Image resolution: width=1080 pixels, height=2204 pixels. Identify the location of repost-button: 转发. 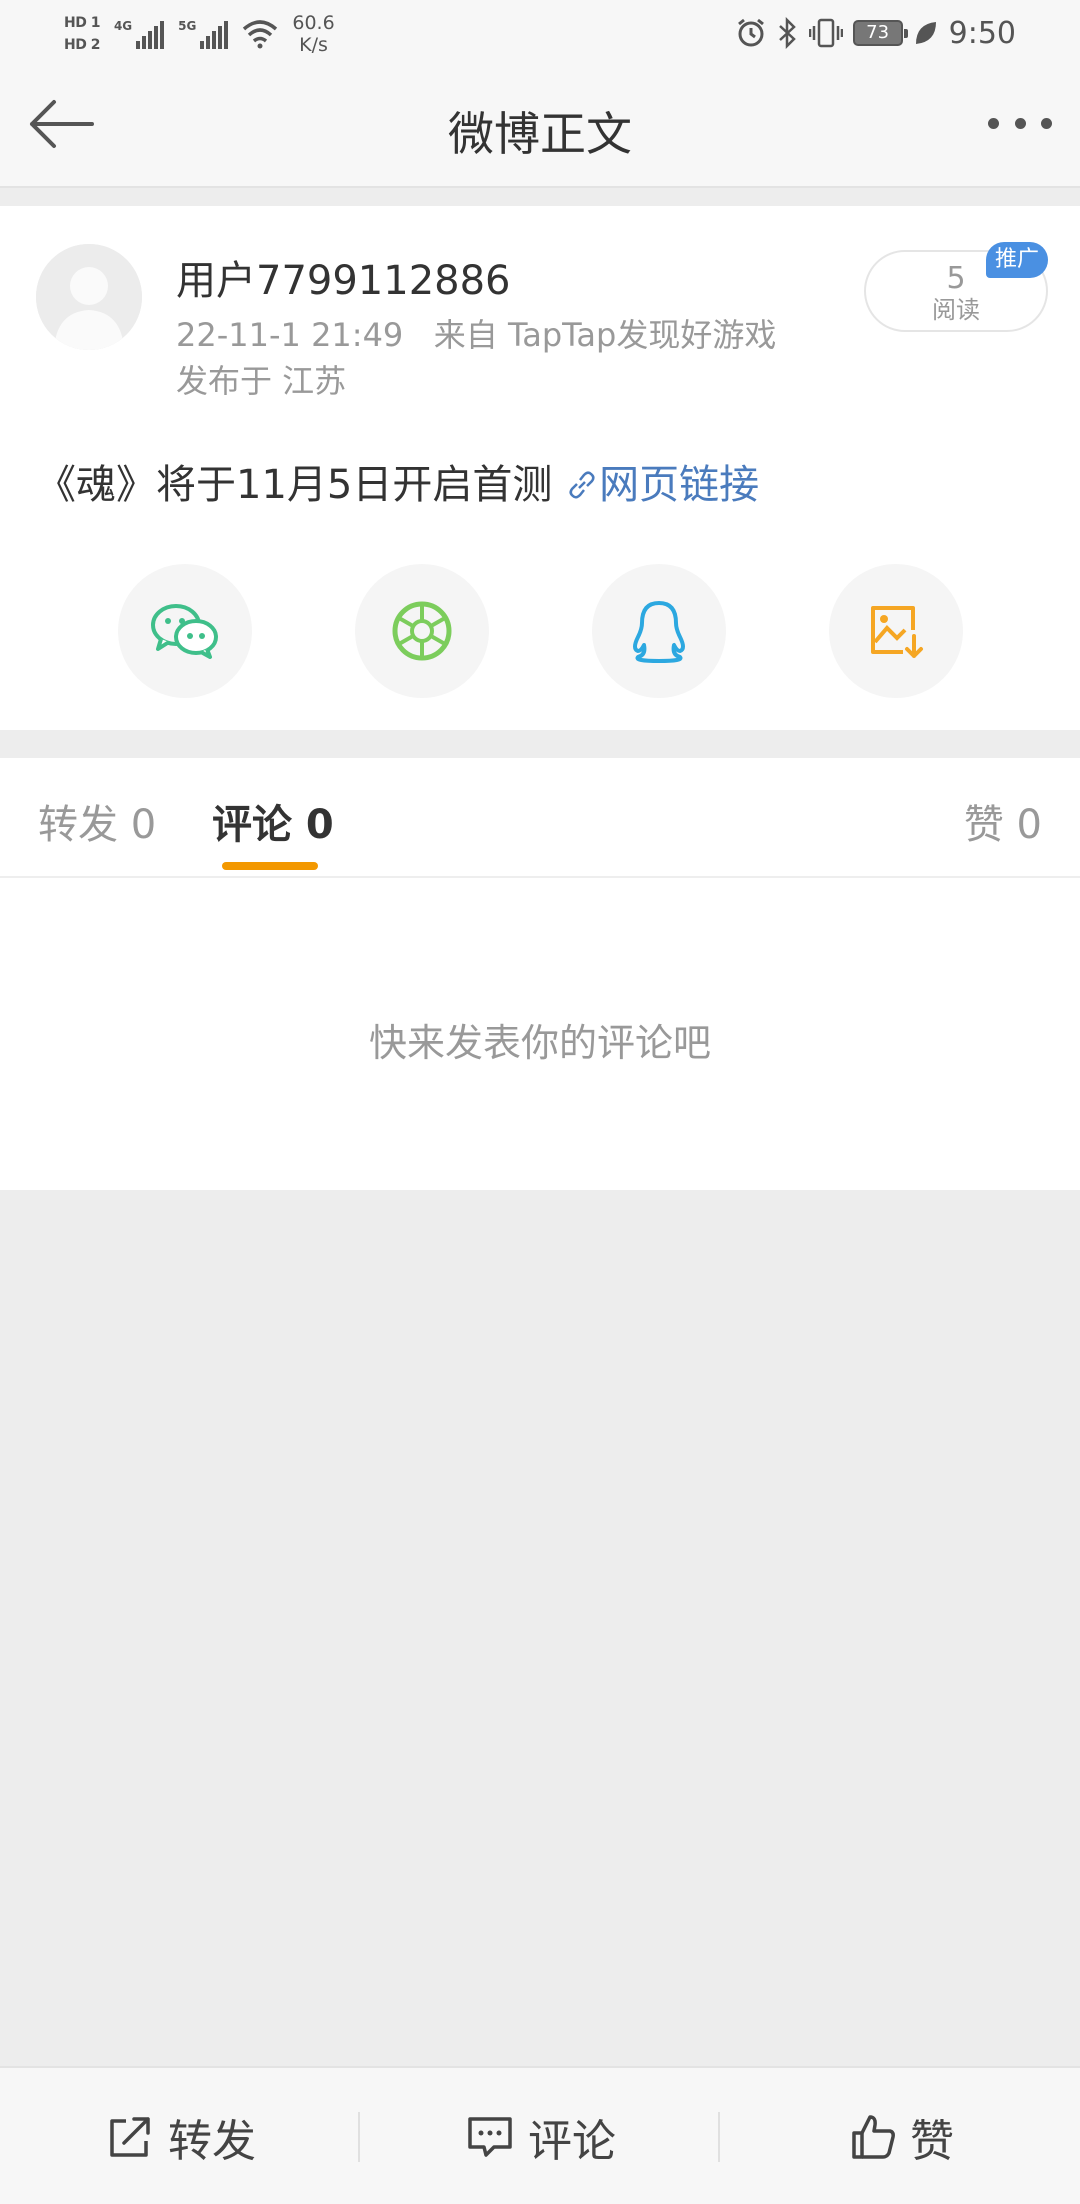
(181, 2136).